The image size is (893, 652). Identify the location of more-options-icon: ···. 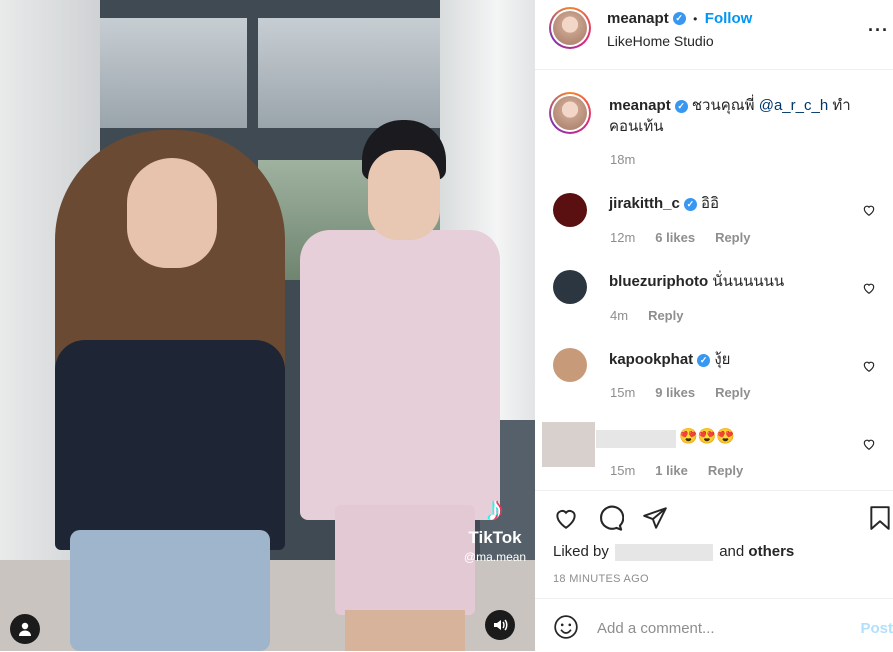
(878, 30).